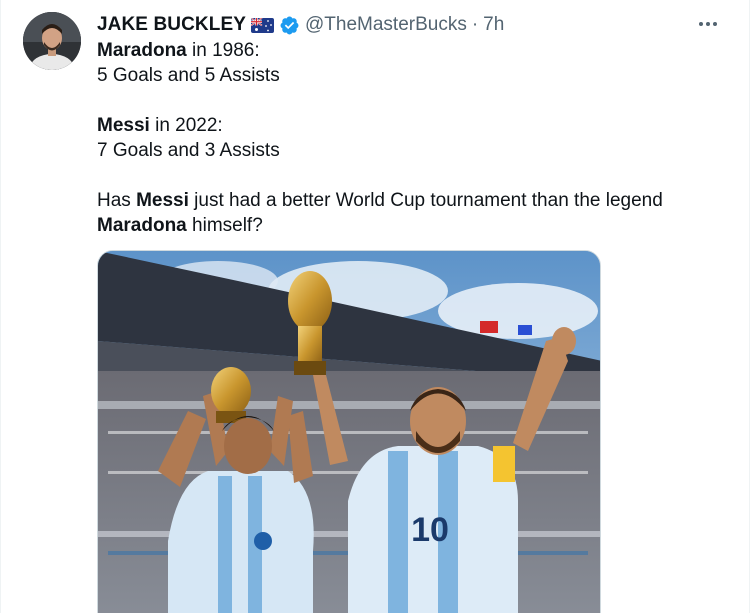 Image resolution: width=750 pixels, height=613 pixels. I want to click on text-span: in 1986:, so click(223, 50).